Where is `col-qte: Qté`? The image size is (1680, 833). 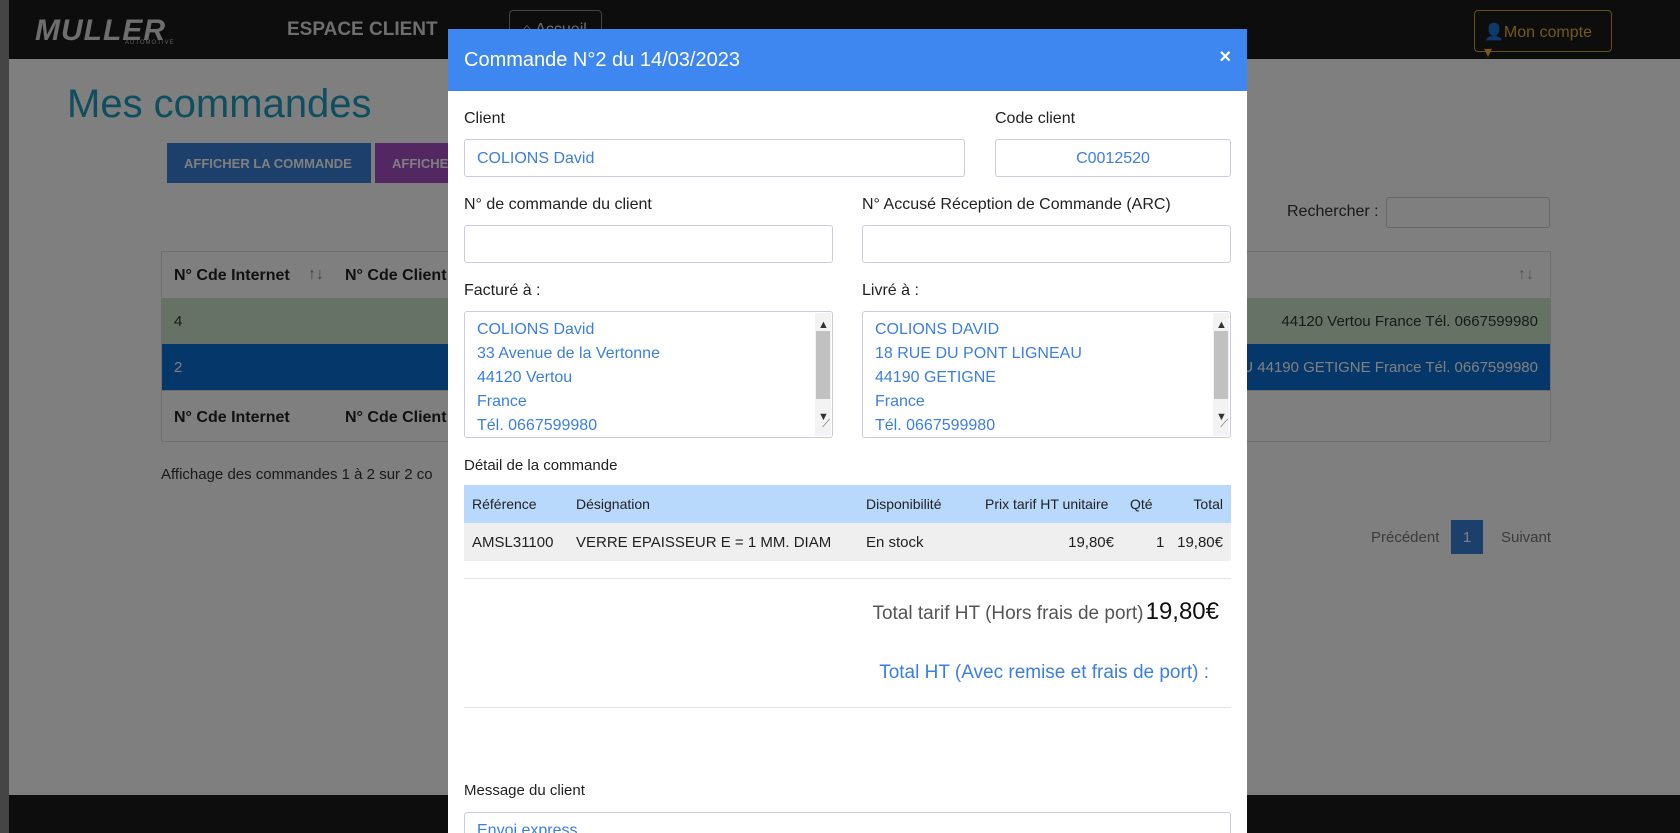
col-qte: Qté is located at coordinates (1141, 504).